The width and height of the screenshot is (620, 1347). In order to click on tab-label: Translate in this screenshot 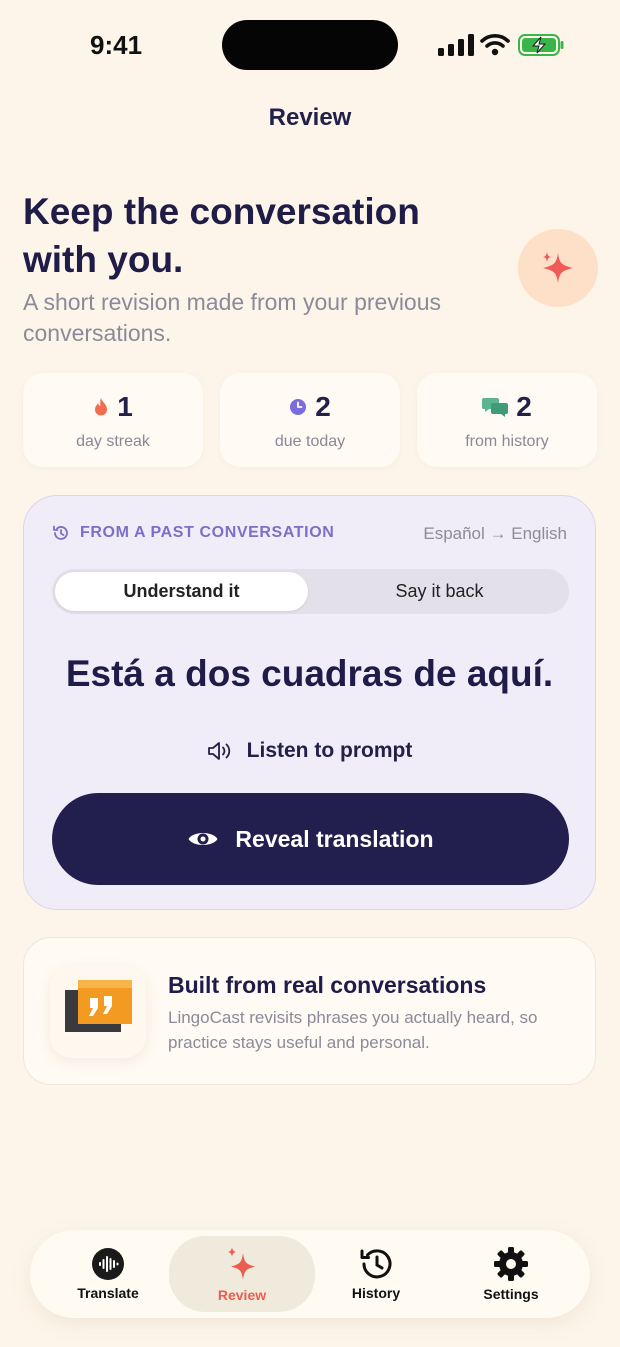, I will do `click(108, 1293)`.